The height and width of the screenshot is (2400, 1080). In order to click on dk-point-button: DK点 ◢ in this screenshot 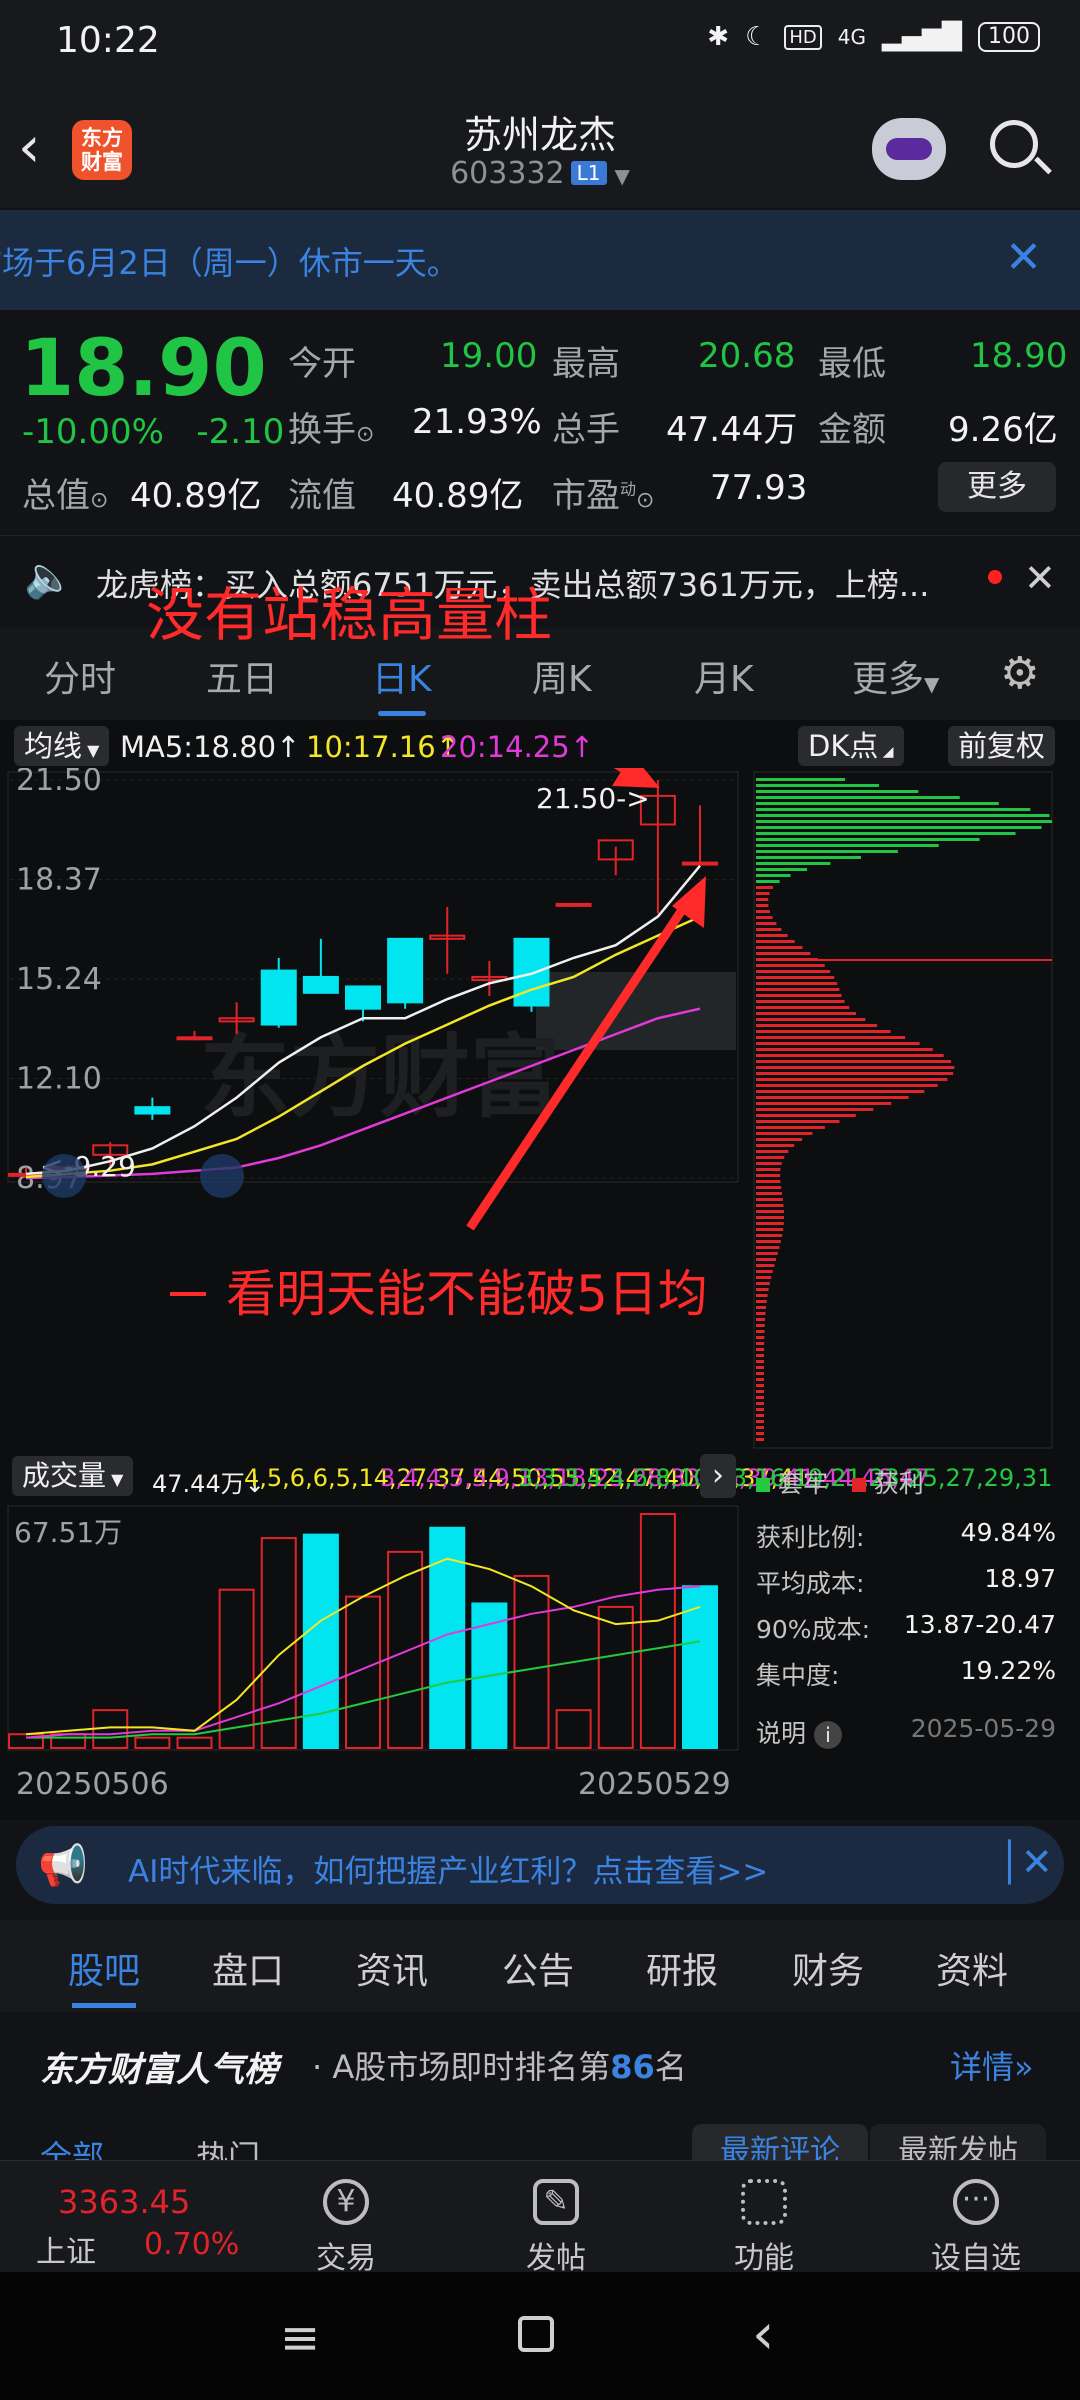, I will do `click(851, 746)`.